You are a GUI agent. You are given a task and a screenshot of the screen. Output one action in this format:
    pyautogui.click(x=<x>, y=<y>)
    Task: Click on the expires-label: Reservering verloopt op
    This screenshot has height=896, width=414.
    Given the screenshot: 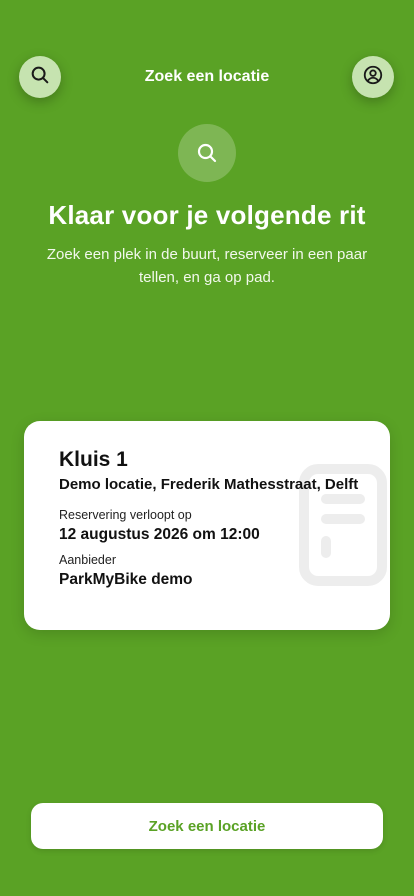 What is the action you would take?
    pyautogui.click(x=125, y=515)
    